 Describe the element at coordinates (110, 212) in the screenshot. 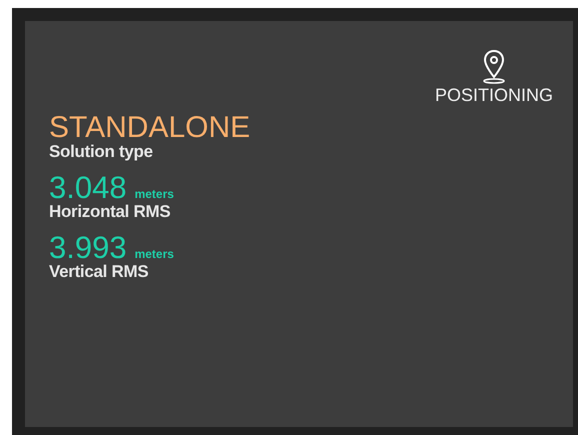

I see `metric-label: Horizontal RMS` at that location.